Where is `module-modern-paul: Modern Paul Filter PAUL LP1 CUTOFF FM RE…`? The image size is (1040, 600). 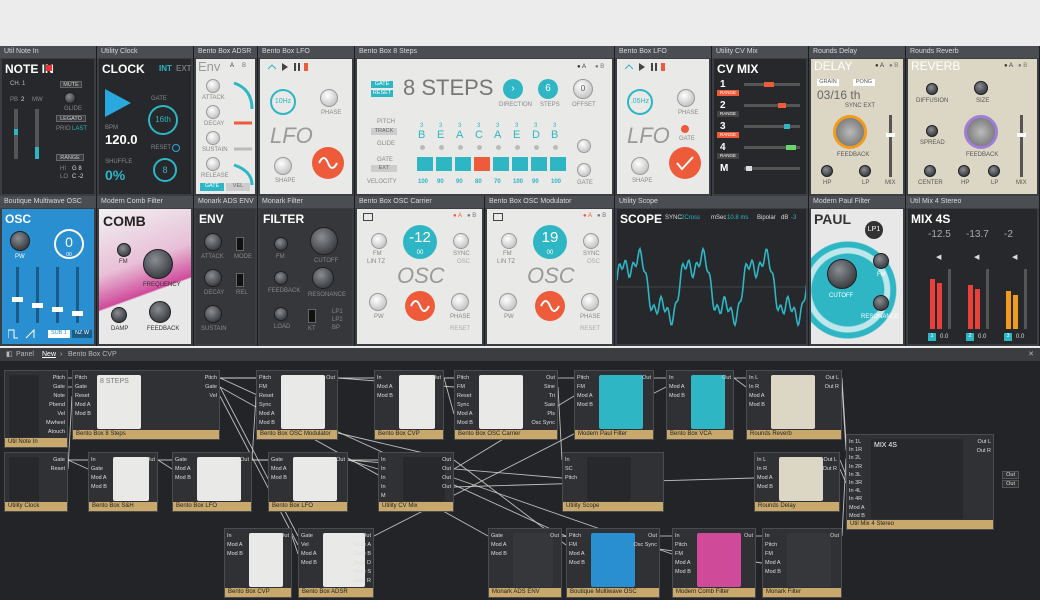
module-modern-paul: Modern Paul Filter PAUL LP1 CUTOFF FM RE… is located at coordinates (857, 271).